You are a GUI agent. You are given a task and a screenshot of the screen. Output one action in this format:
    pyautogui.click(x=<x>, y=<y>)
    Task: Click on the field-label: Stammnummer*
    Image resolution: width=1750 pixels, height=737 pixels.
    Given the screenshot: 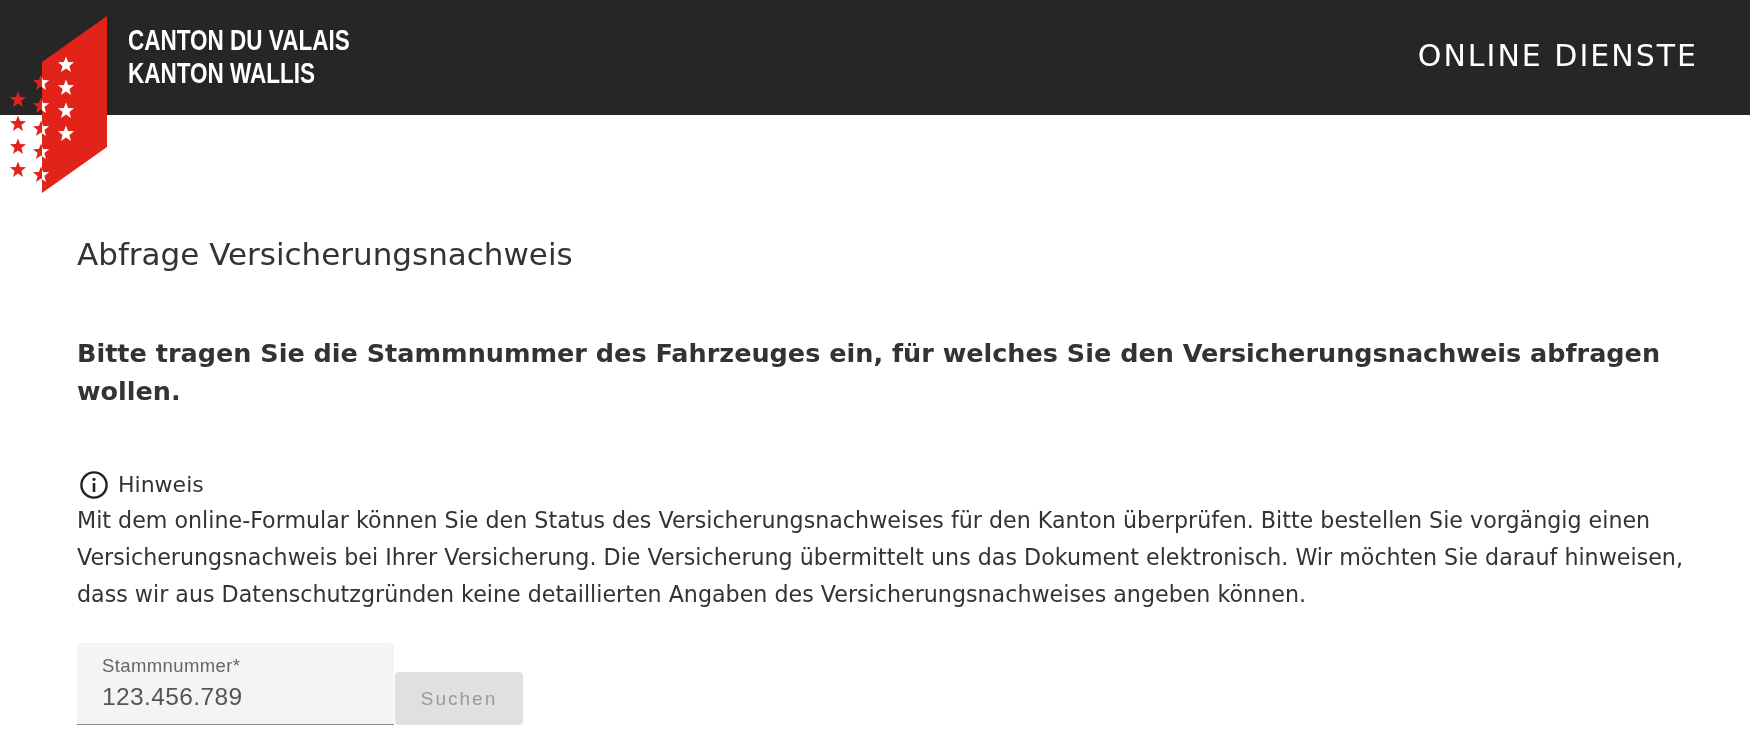 What is the action you would take?
    pyautogui.click(x=171, y=666)
    